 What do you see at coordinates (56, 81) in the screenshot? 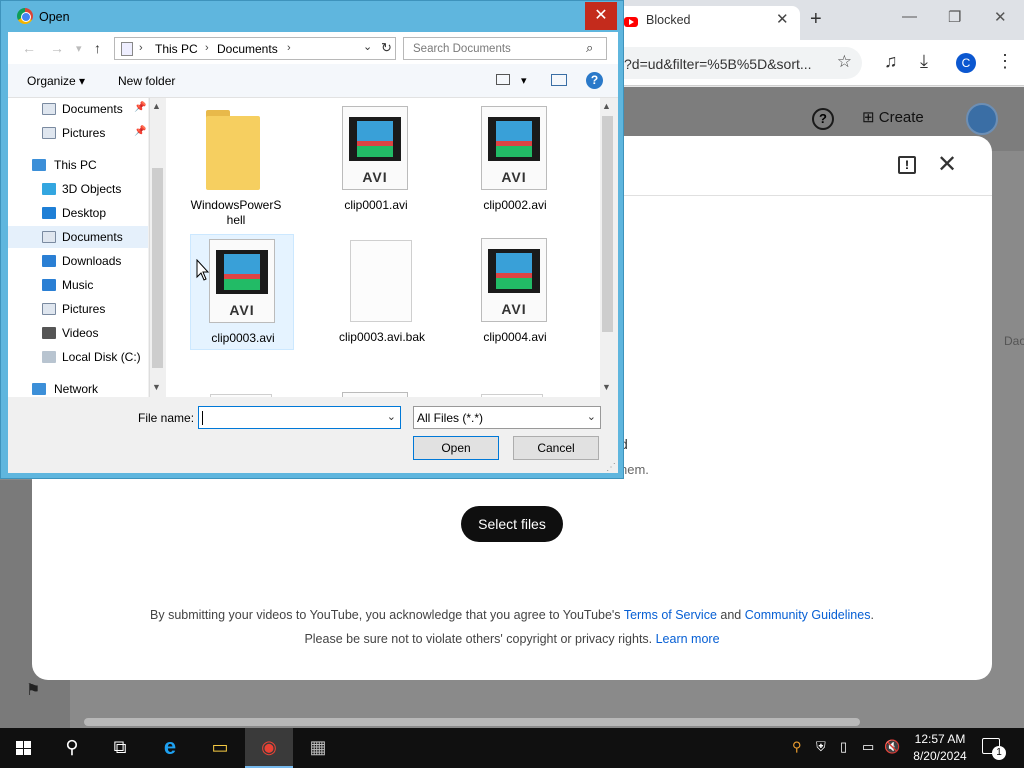
I see `organize-button: Organize ▾` at bounding box center [56, 81].